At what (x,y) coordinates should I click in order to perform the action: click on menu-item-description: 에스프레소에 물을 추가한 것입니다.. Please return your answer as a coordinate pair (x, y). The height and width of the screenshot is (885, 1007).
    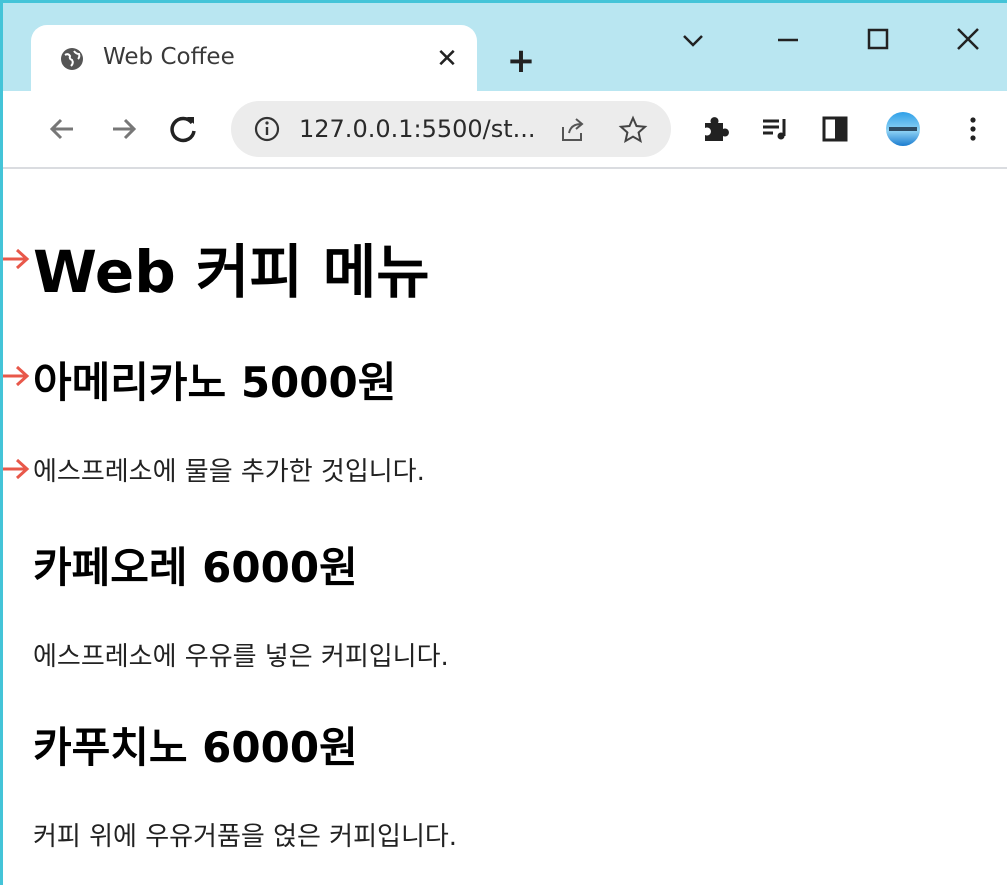
    Looking at the image, I should click on (229, 472).